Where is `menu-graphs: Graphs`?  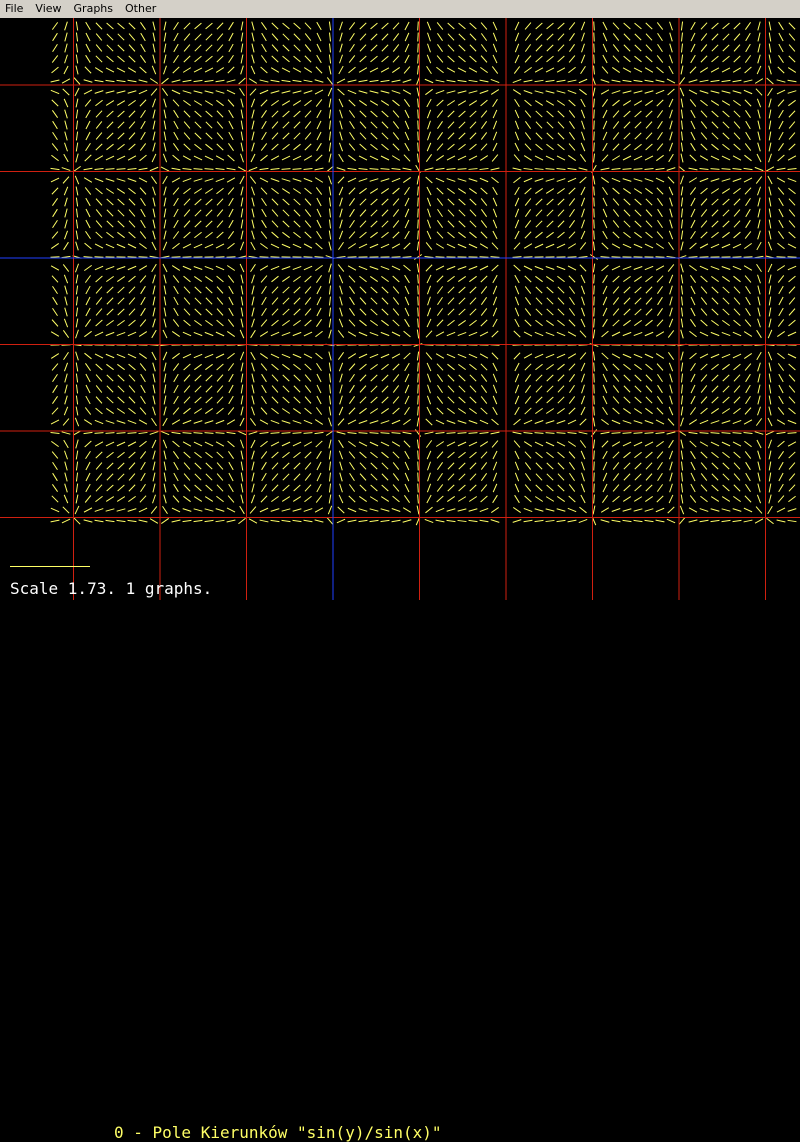 menu-graphs: Graphs is located at coordinates (93, 9).